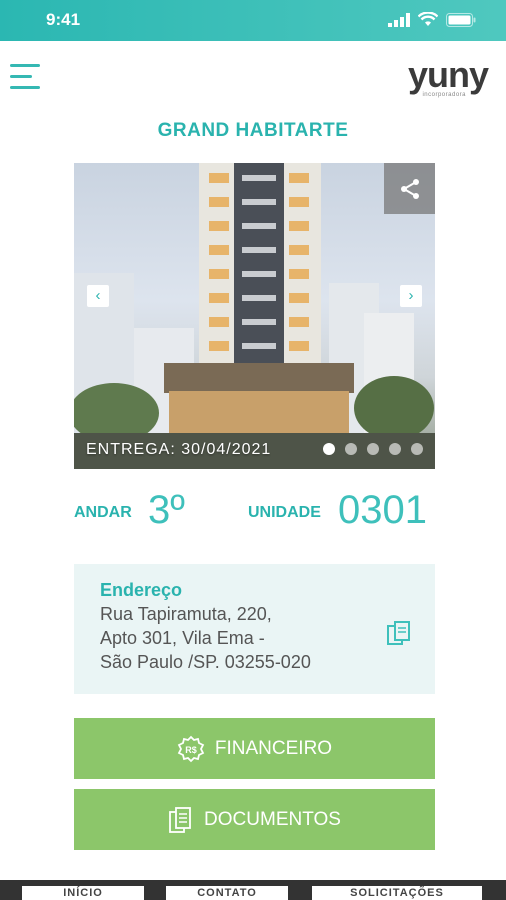  I want to click on delivery-date: ENTREGA: 30/04/2021, so click(179, 449).